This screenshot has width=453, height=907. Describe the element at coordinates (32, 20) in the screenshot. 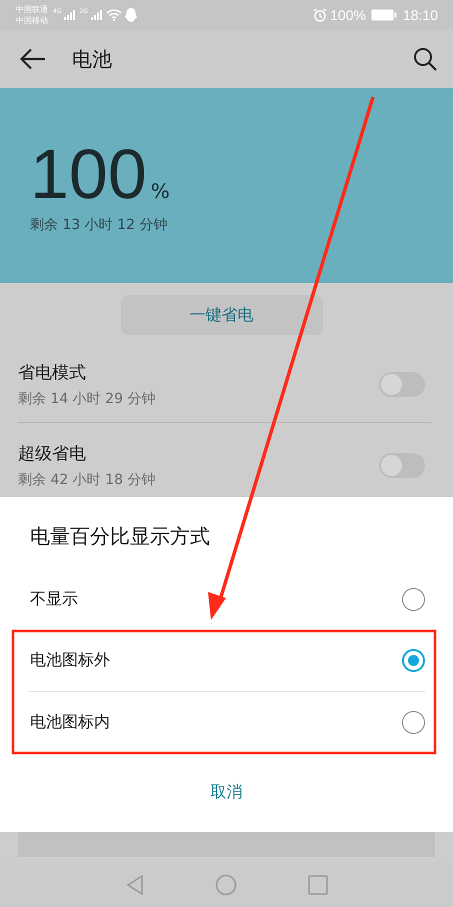

I see `carrier-name: 中国移动` at that location.